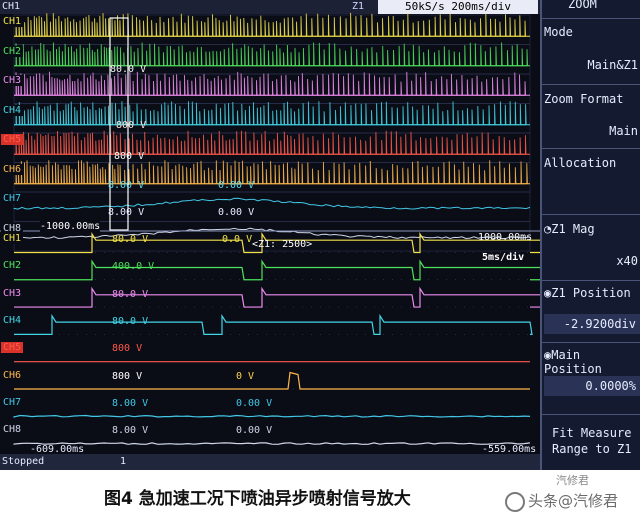 The image size is (640, 518). Describe the element at coordinates (126, 185) in the screenshot. I see `ch7-scale-label: 8.00 V` at that location.